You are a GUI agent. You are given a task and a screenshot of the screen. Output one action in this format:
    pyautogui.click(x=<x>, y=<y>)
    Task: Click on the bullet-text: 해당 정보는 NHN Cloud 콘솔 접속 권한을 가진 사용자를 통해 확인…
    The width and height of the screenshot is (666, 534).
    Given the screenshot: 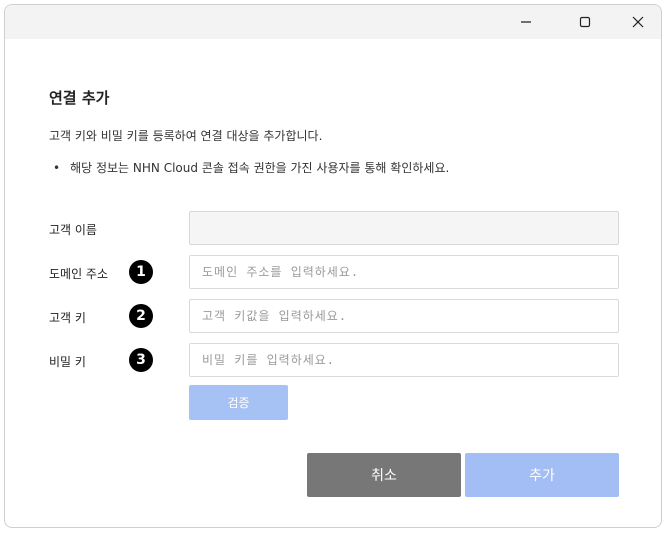 What is the action you would take?
    pyautogui.click(x=260, y=168)
    